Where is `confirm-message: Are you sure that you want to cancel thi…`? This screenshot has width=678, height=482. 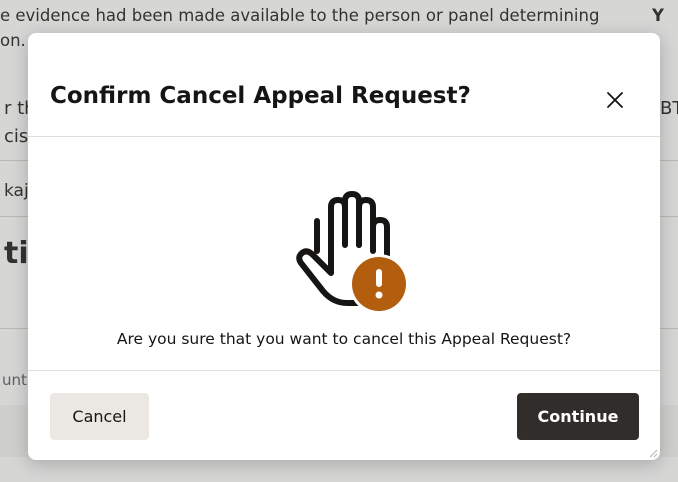
confirm-message: Are you sure that you want to cancel thi… is located at coordinates (344, 339).